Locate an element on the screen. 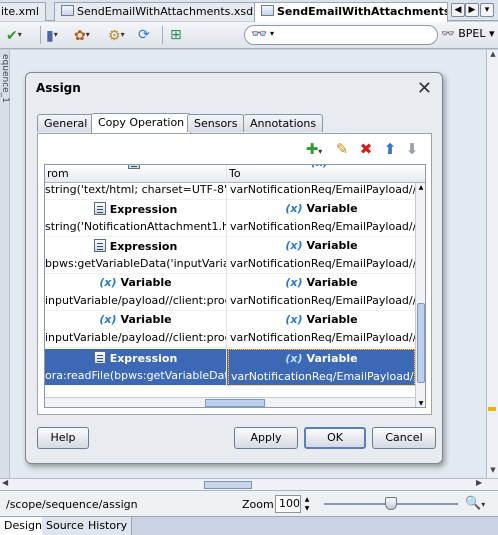 Image resolution: width=498 pixels, height=535 pixels. bpel-file-icon is located at coordinates (267, 10).